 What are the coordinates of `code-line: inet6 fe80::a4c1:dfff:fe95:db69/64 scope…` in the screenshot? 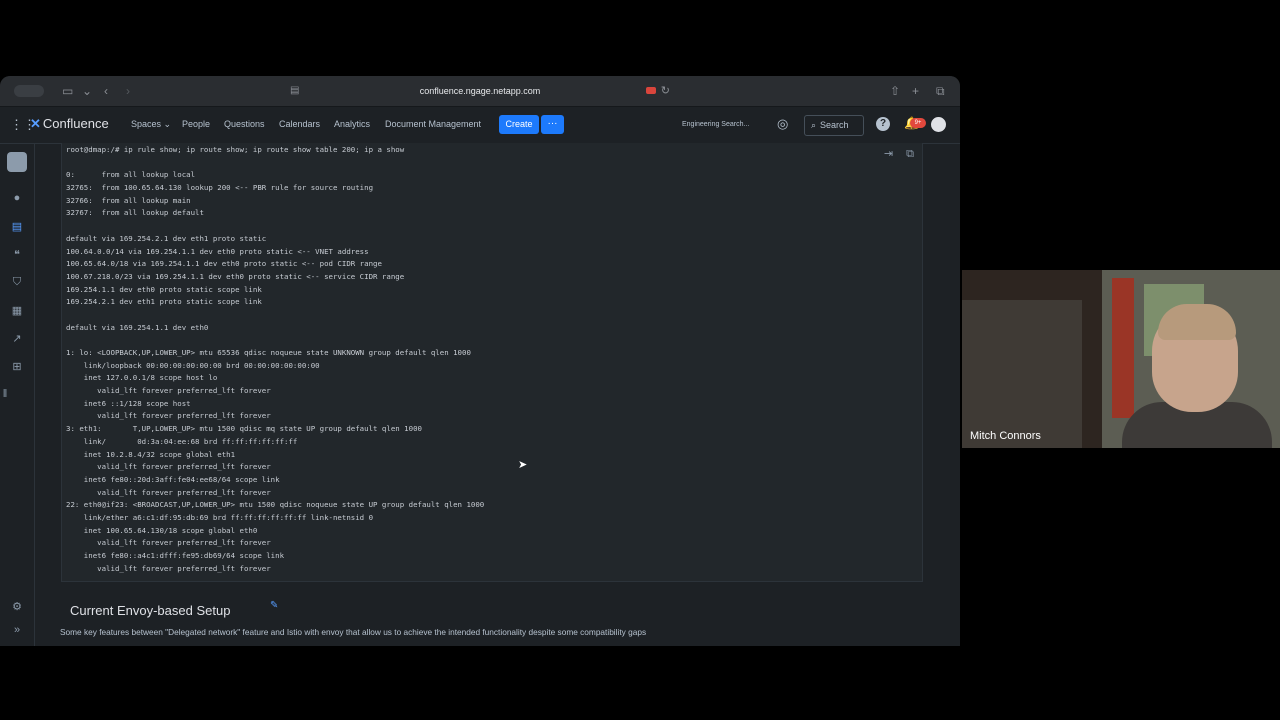 It's located at (175, 555).